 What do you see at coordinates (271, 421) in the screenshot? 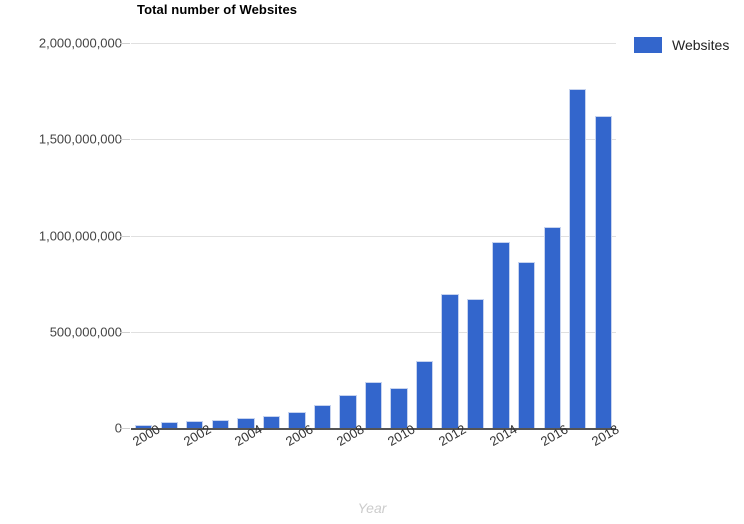
I see `bar-2005` at bounding box center [271, 421].